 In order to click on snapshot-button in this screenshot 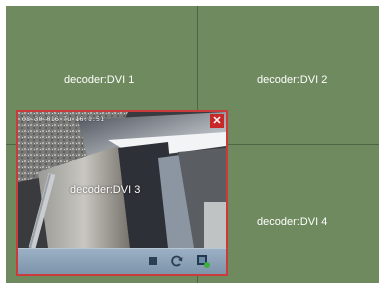, I will do `click(203, 261)`.